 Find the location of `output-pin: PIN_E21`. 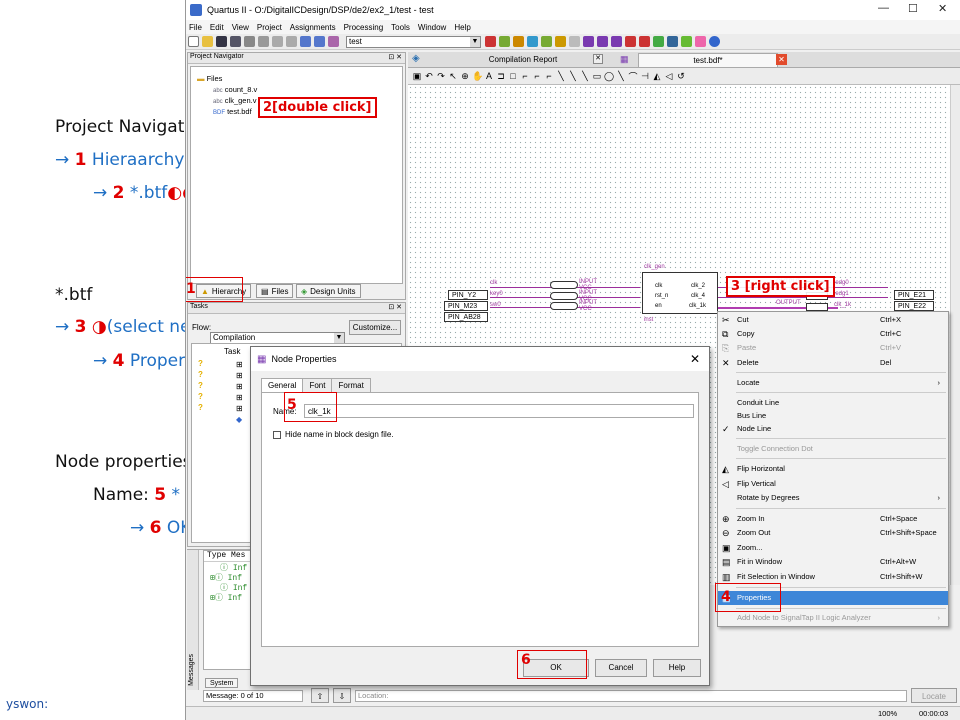

output-pin: PIN_E21 is located at coordinates (914, 295).